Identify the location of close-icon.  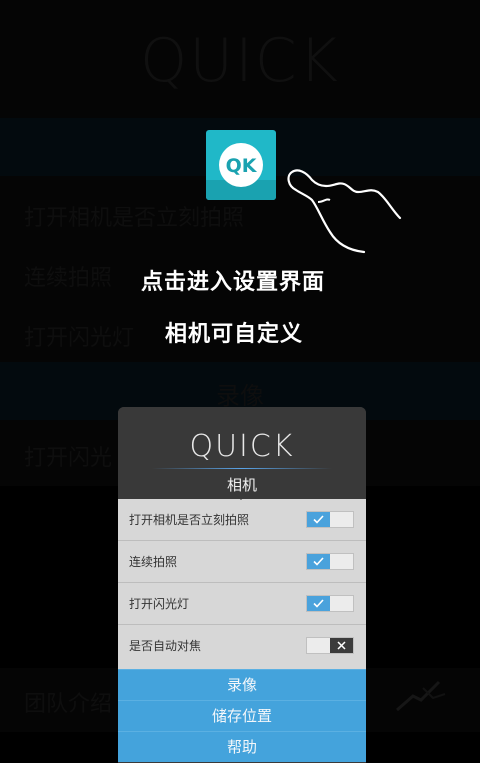
(341, 645).